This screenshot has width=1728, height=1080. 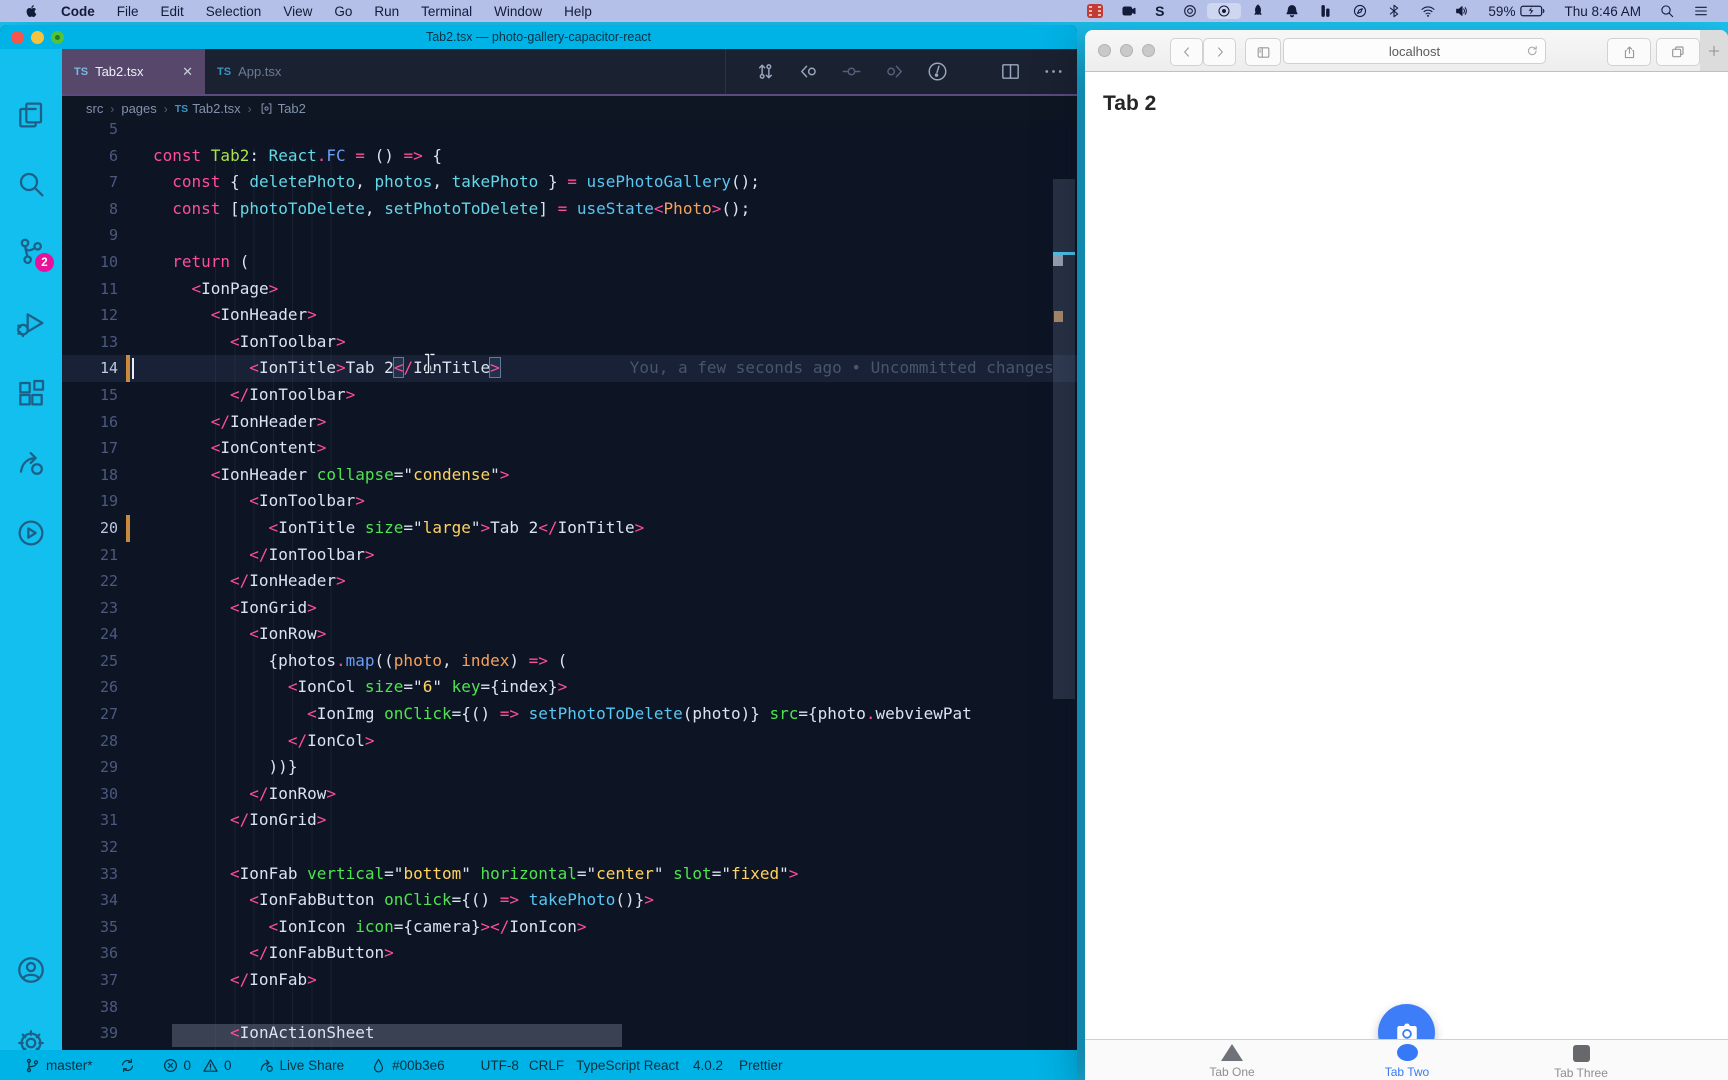 I want to click on status-branch: master*, so click(x=58, y=1065).